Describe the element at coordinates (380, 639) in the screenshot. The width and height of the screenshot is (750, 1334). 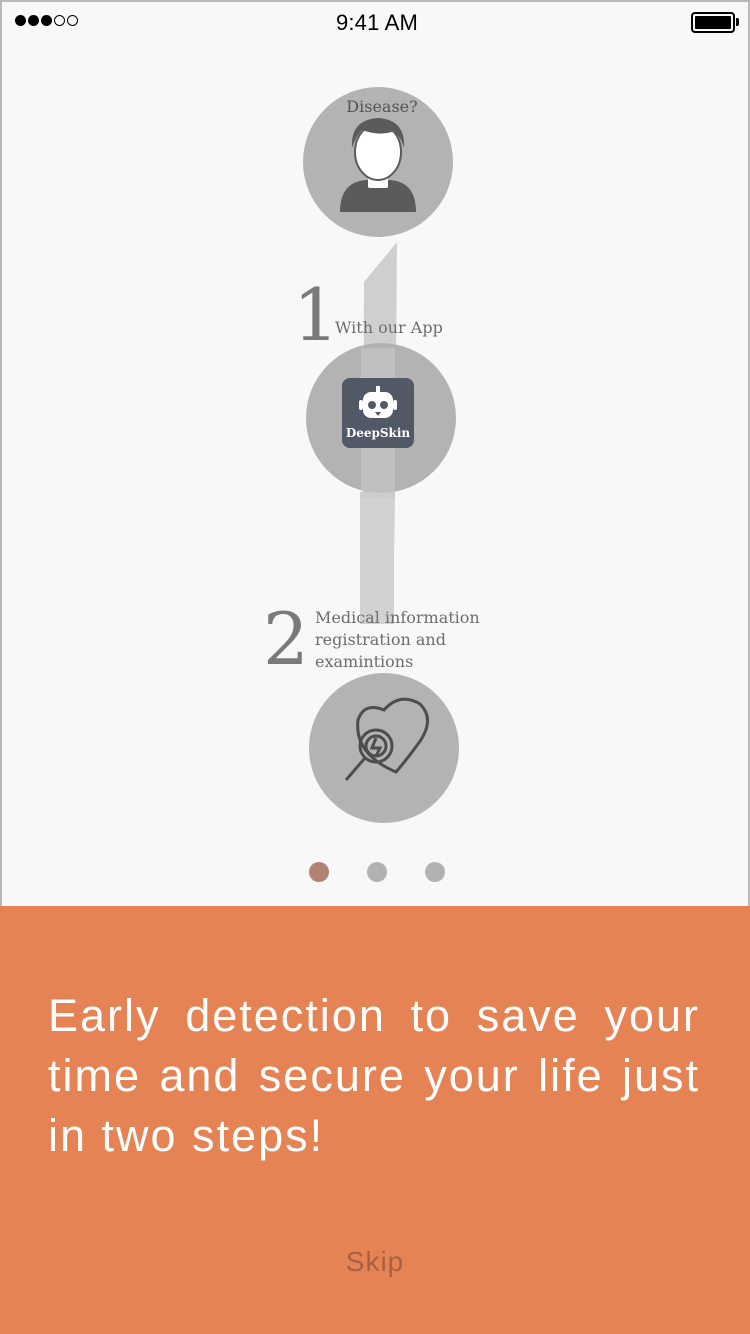
I see `step-2-caption-line: registration and` at that location.